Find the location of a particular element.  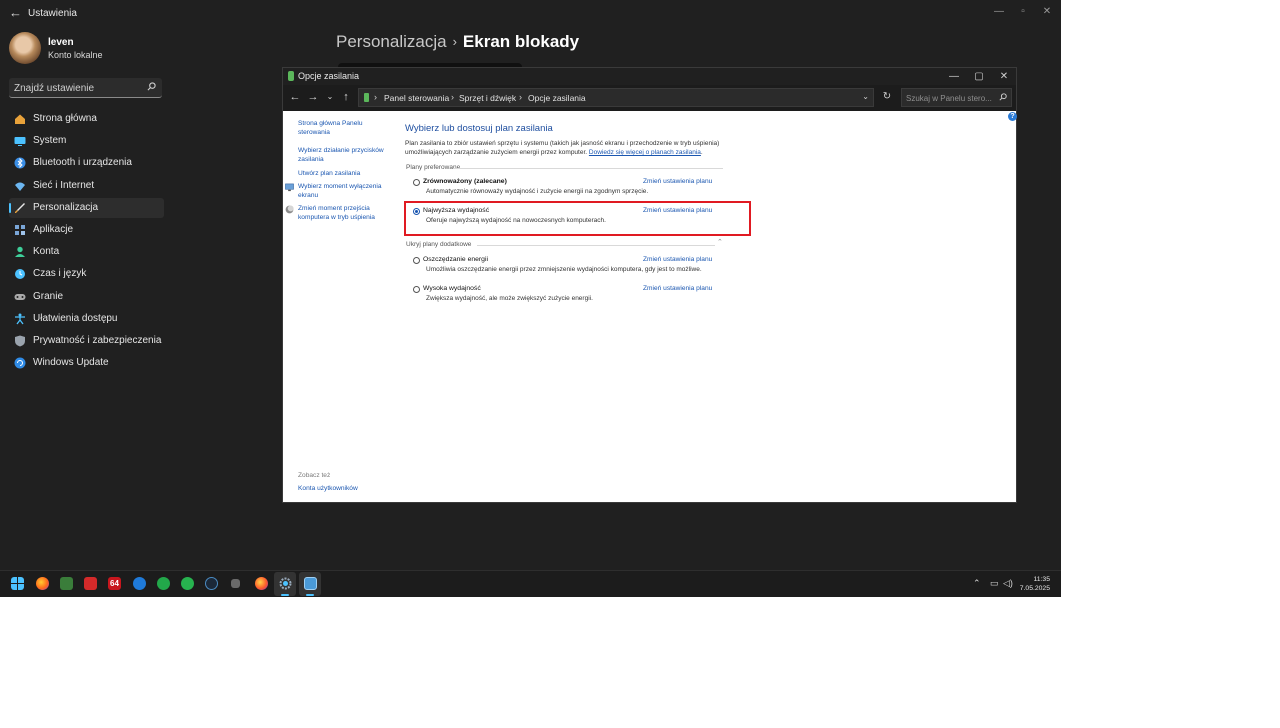

nav-label: Czas i język is located at coordinates (60, 274).